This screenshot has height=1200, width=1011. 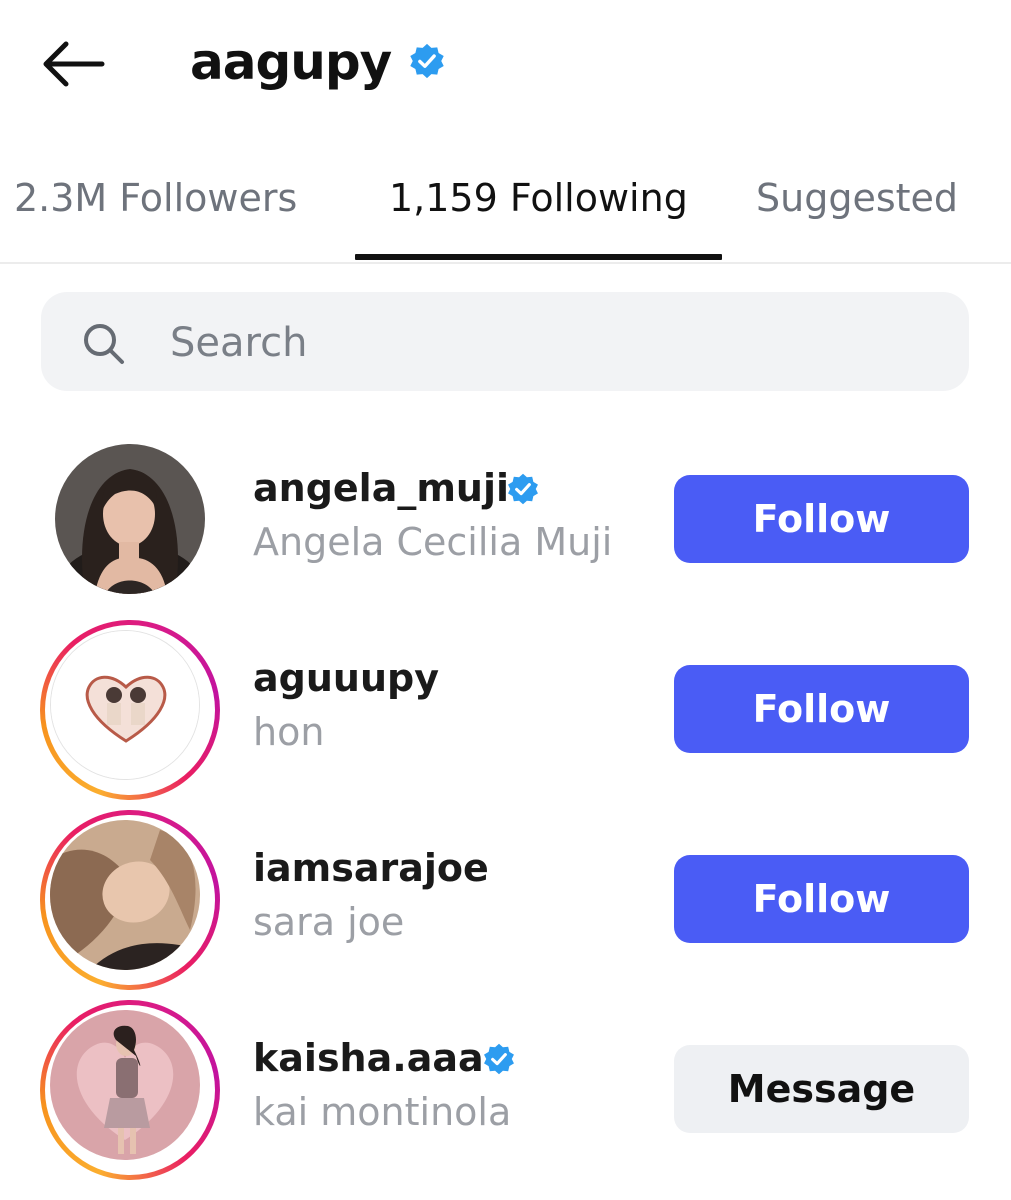 I want to click on profile-username-title: aagupy, so click(x=291, y=62).